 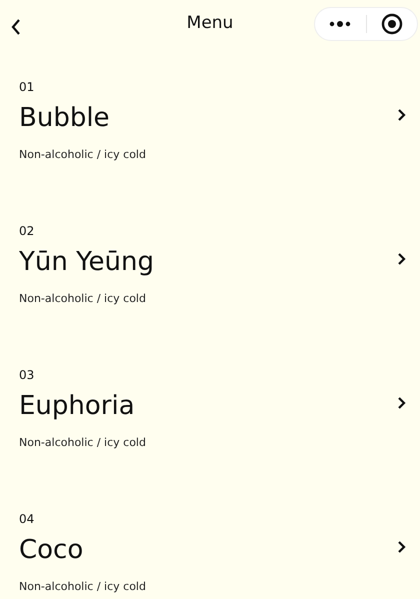 I want to click on item-title: Yūn Yeūng, so click(x=86, y=262).